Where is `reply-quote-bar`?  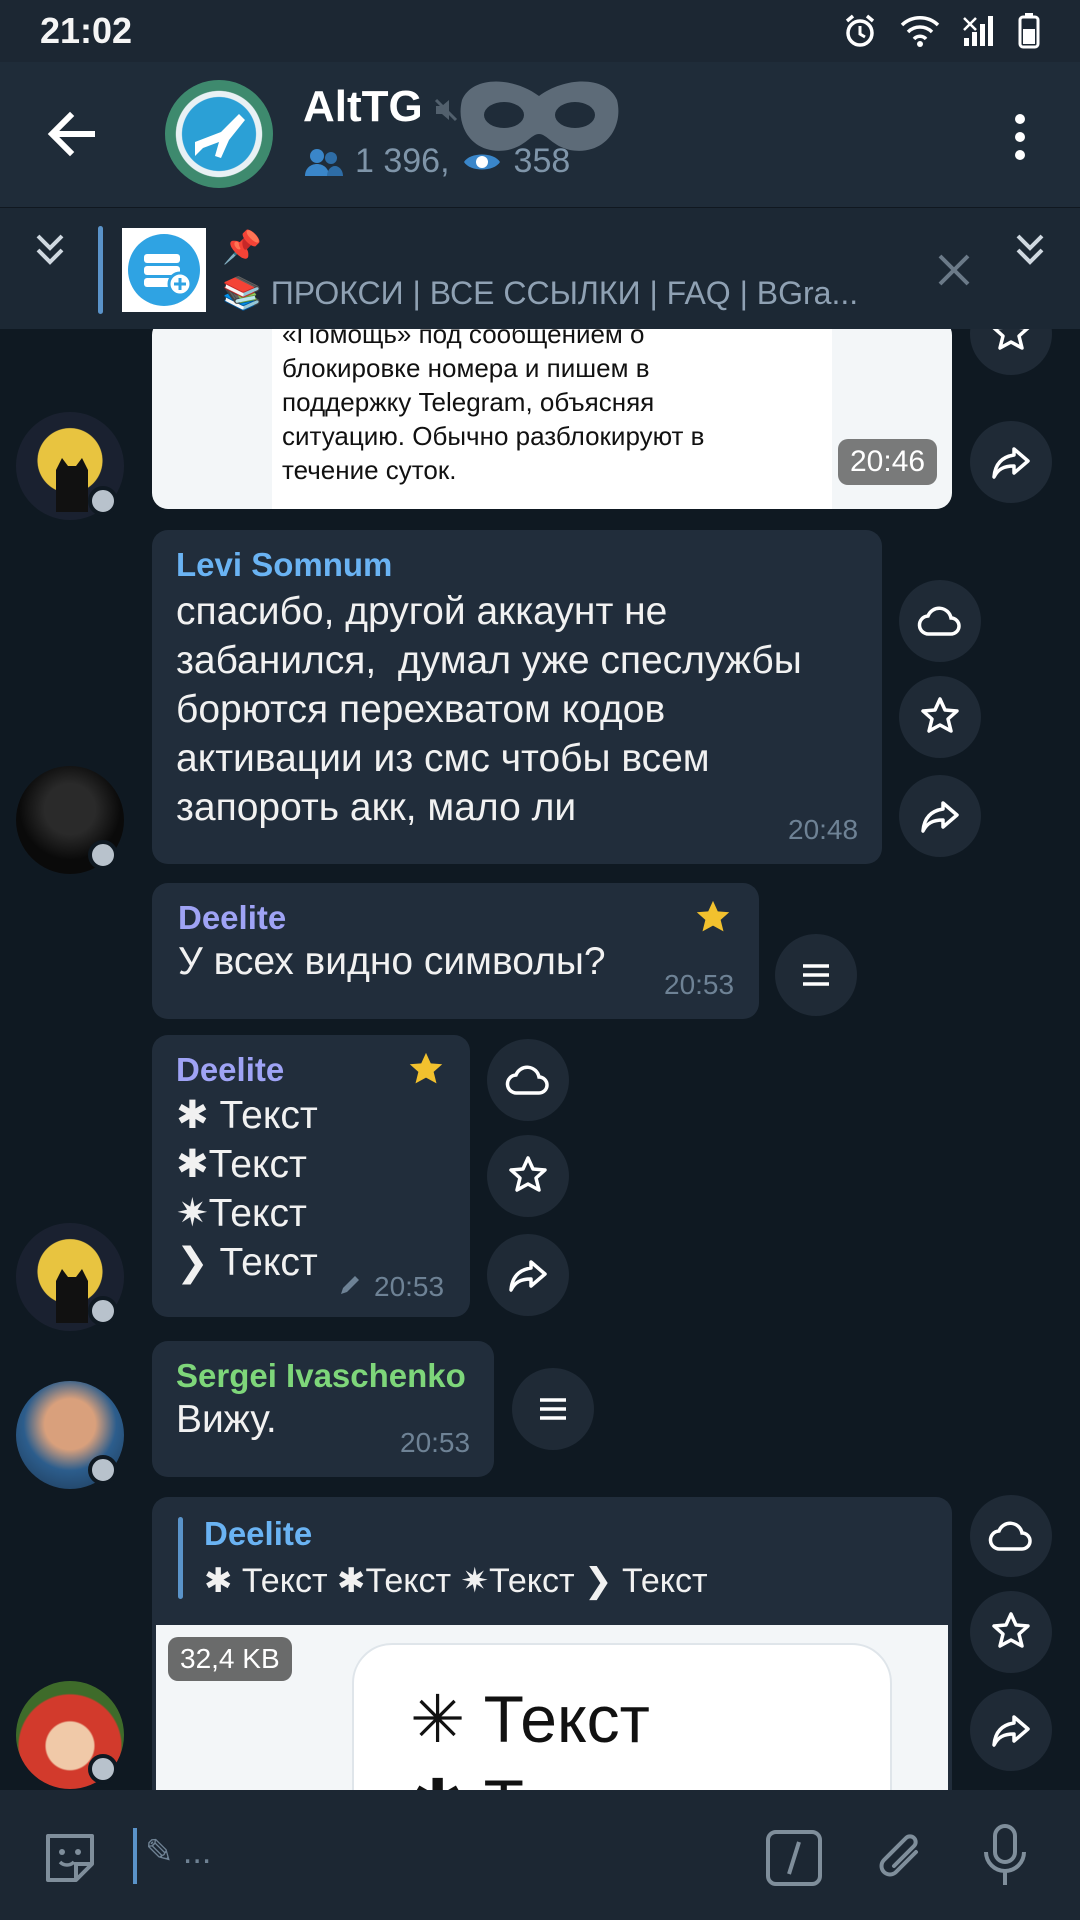
reply-quote-bar is located at coordinates (180, 1558).